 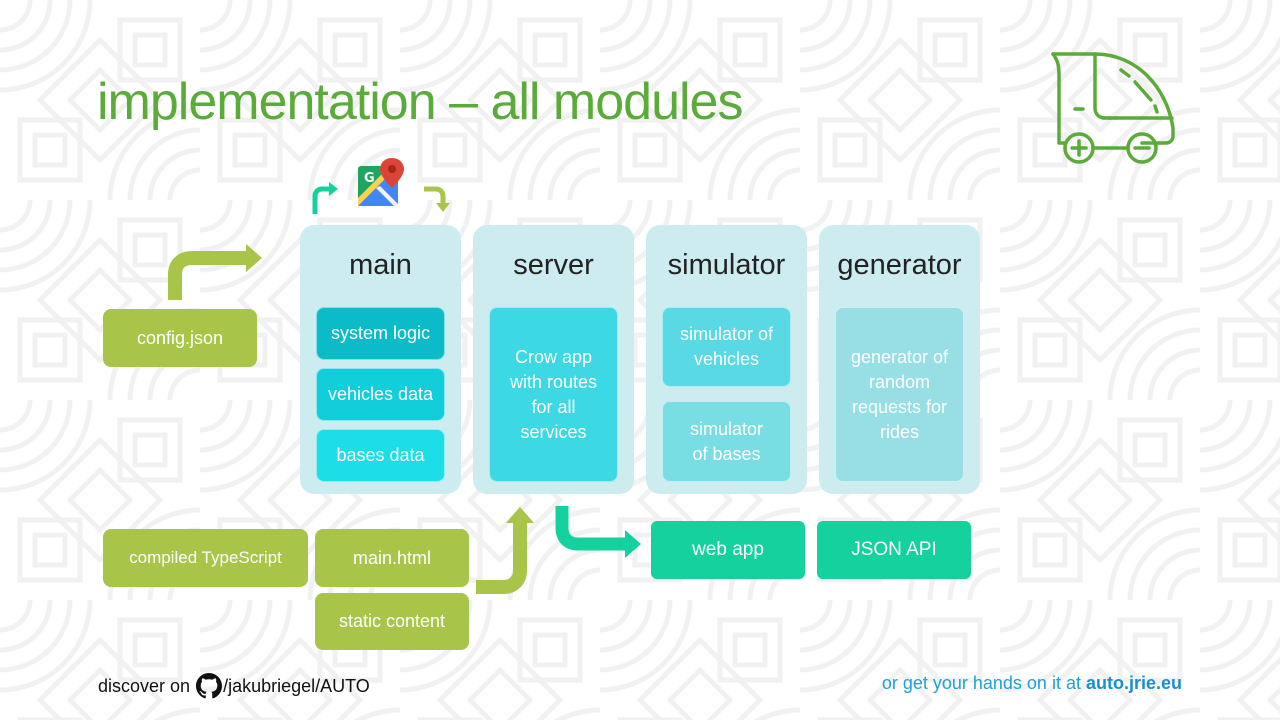 What do you see at coordinates (553, 265) in the screenshot?
I see `module-title-server: server` at bounding box center [553, 265].